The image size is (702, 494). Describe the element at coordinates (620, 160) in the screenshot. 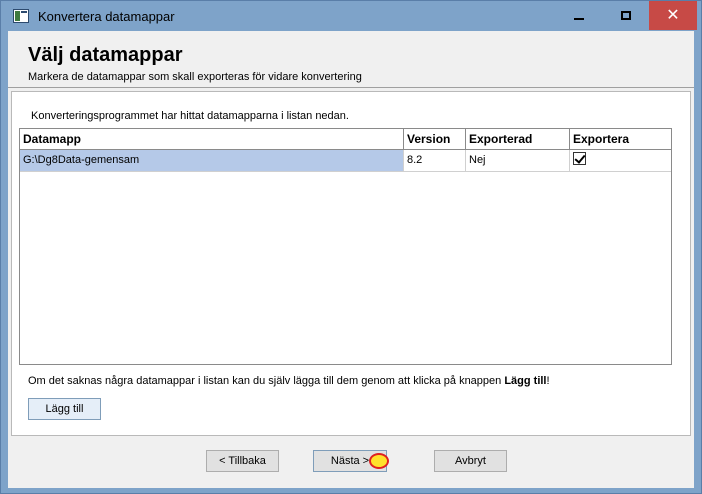

I see `cell-exportera` at that location.